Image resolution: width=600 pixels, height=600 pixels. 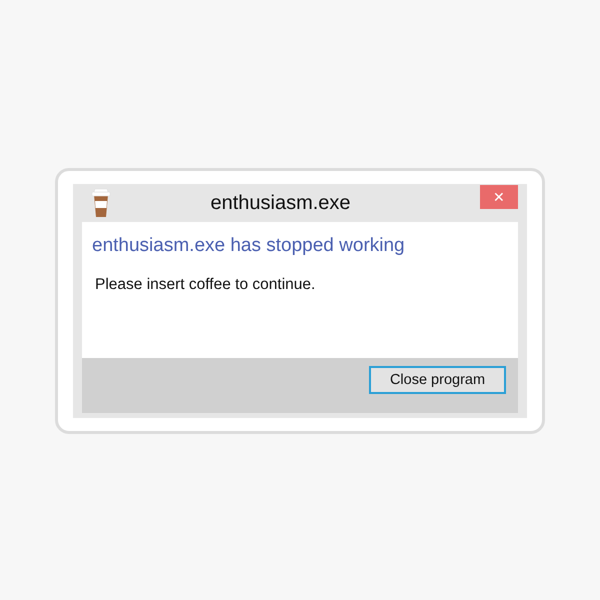 What do you see at coordinates (280, 203) in the screenshot?
I see `window-title: enthusiasm.exe` at bounding box center [280, 203].